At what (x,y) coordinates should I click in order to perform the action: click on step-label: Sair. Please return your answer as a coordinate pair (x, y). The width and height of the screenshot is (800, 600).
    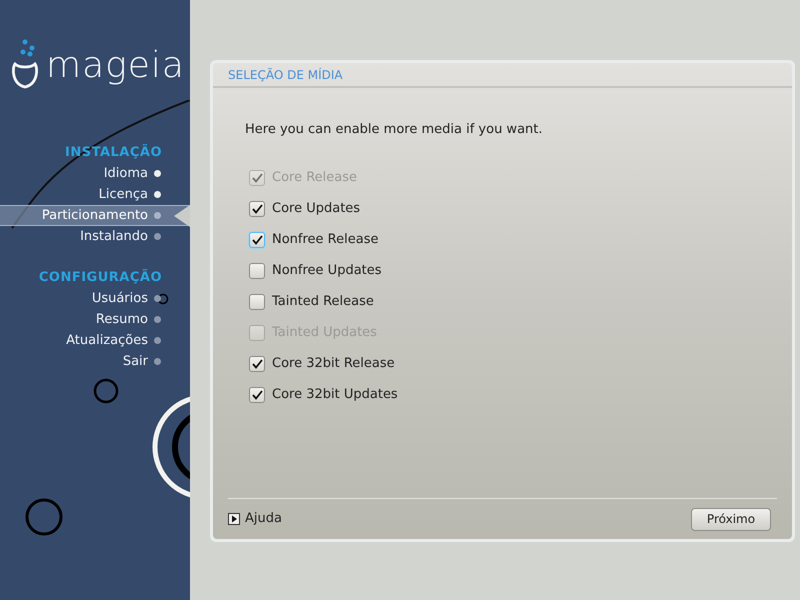
    Looking at the image, I should click on (135, 361).